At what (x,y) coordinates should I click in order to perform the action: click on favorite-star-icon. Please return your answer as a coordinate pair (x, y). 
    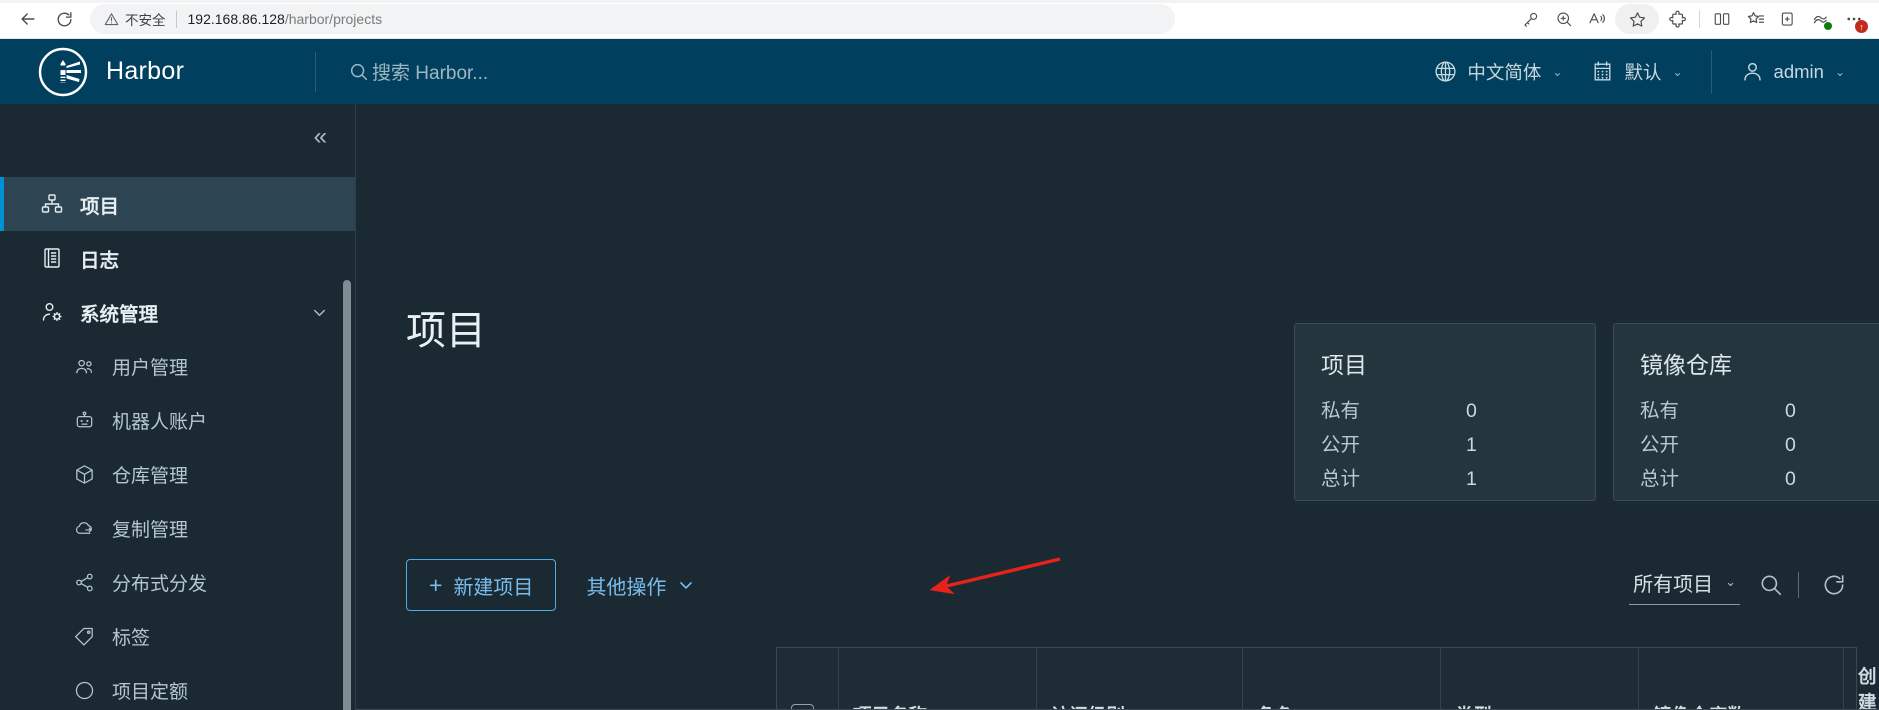
    Looking at the image, I should click on (1637, 19).